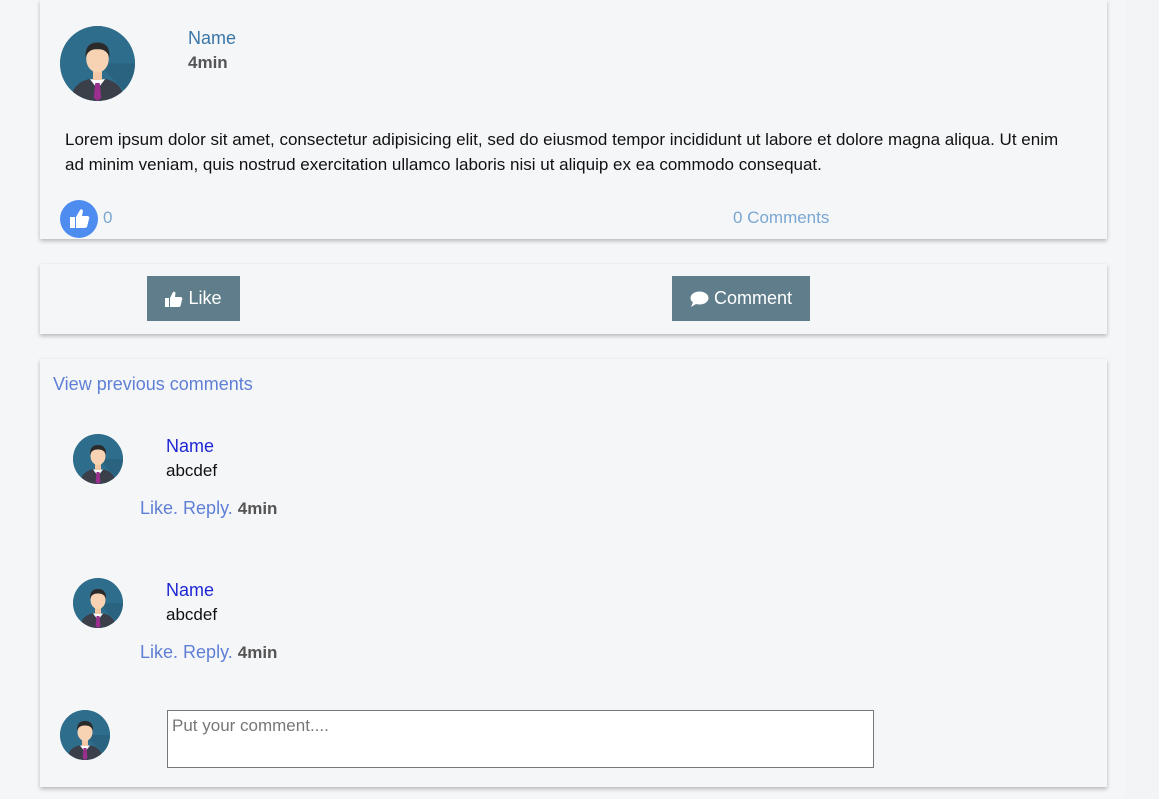 This screenshot has height=799, width=1159. What do you see at coordinates (781, 218) in the screenshot?
I see `comment-count-link: 0 Comments` at bounding box center [781, 218].